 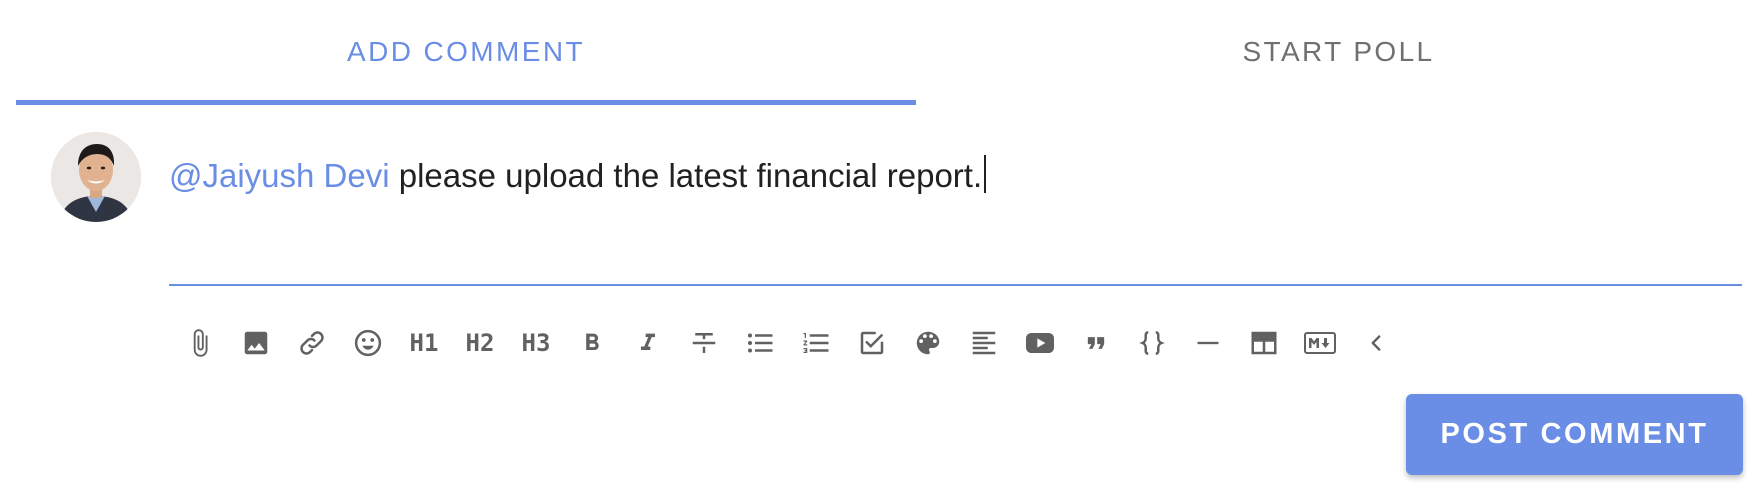 I want to click on youtube-button, so click(x=1040, y=343).